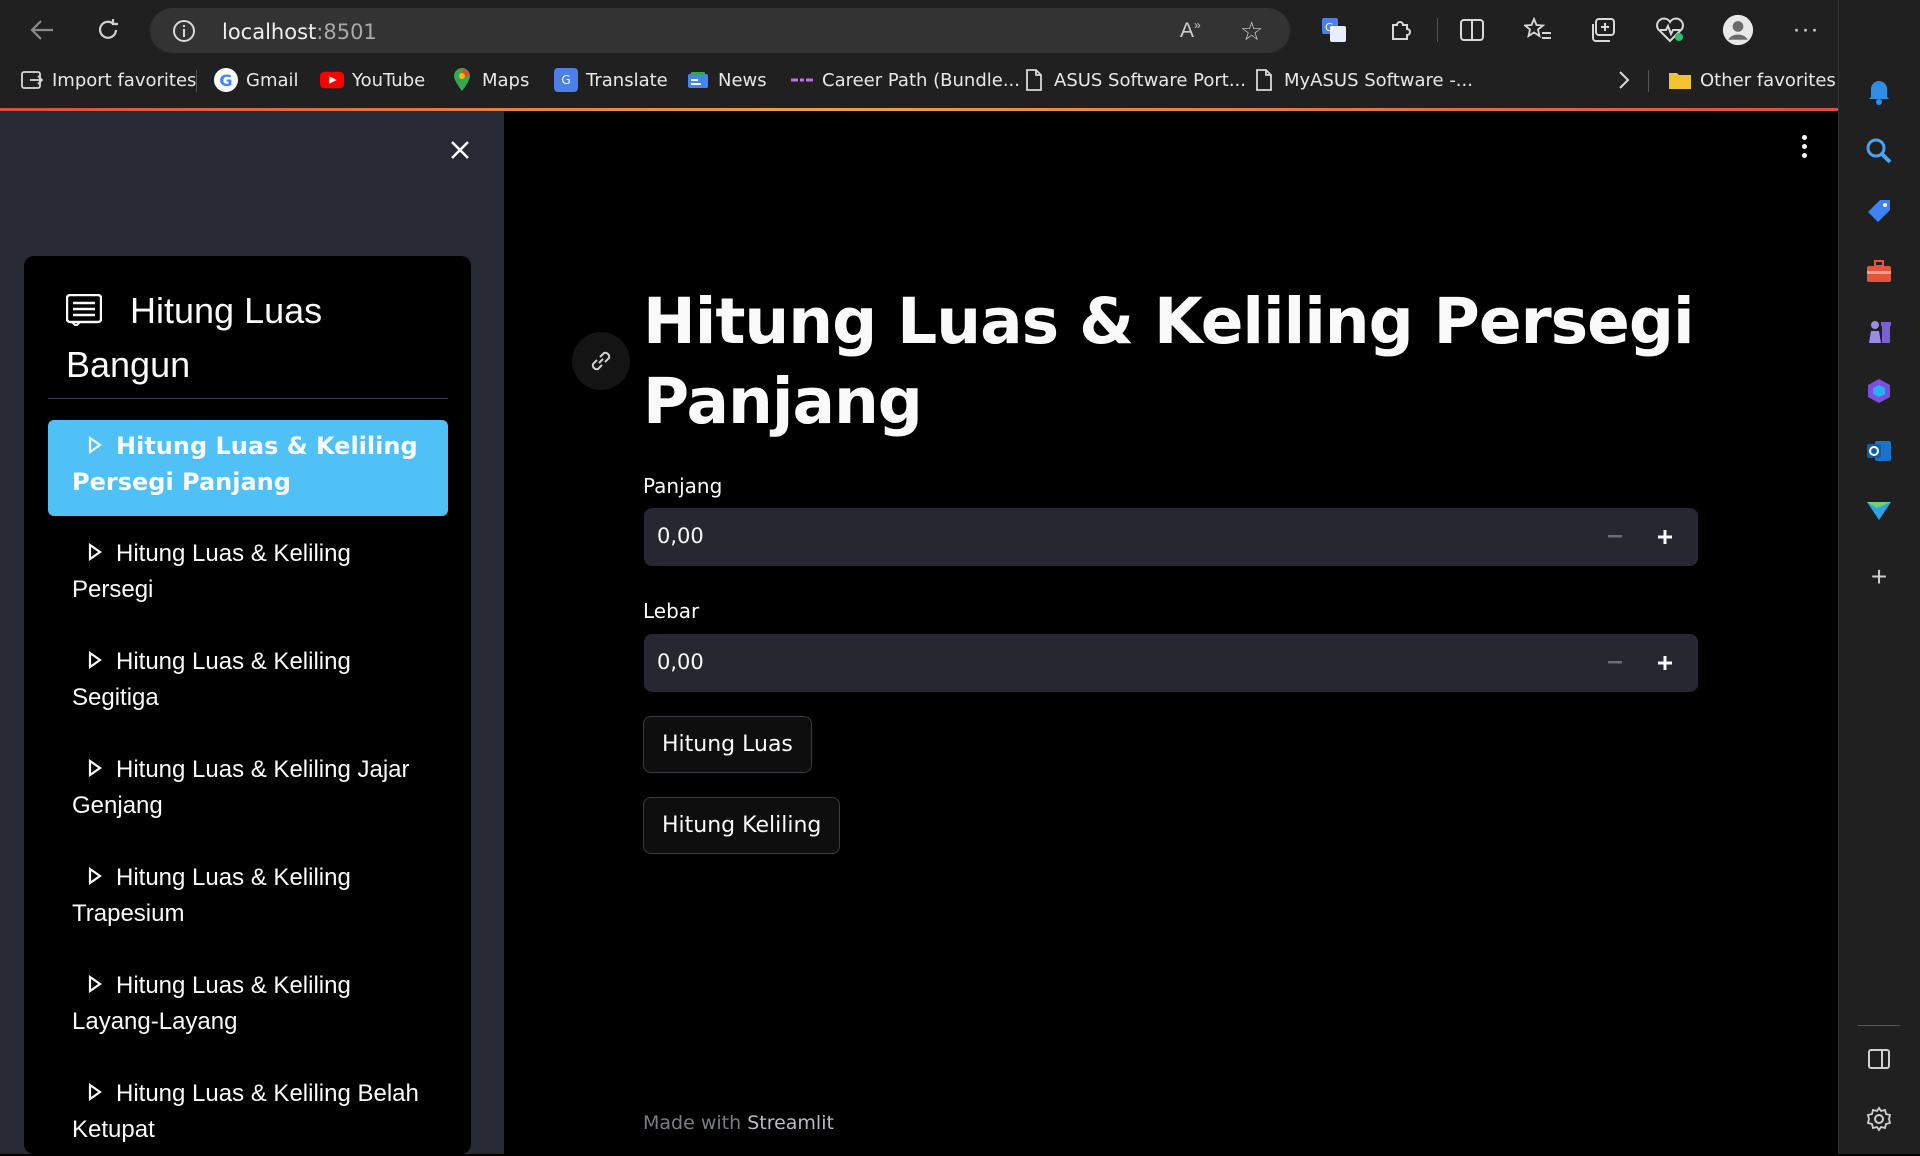 The height and width of the screenshot is (1156, 1920). What do you see at coordinates (1665, 537) in the screenshot?
I see `panjang-increment-button` at bounding box center [1665, 537].